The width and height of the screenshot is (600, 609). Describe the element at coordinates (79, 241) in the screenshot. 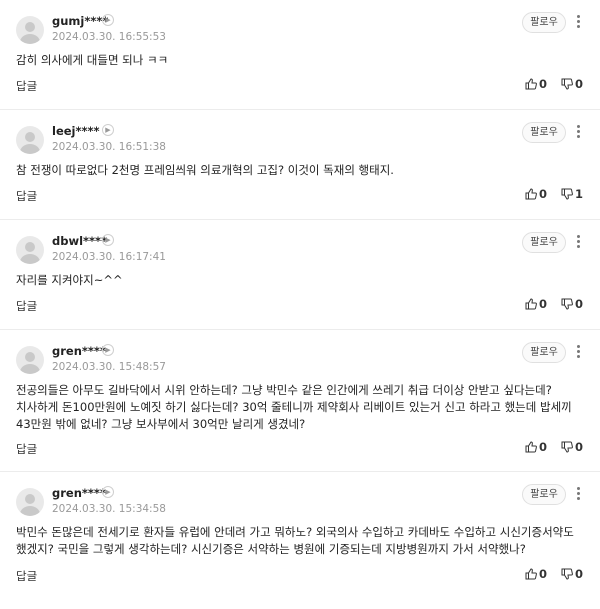

I see `comment-nickname: dbwl****` at that location.